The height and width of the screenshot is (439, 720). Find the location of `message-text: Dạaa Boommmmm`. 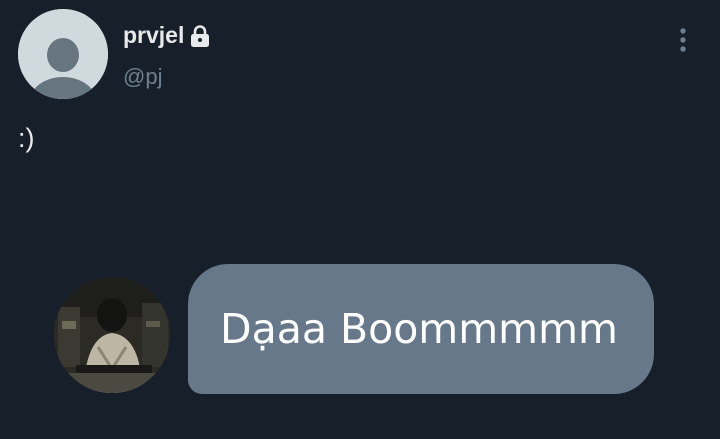

message-text: Dạaa Boommmmm is located at coordinates (419, 329).